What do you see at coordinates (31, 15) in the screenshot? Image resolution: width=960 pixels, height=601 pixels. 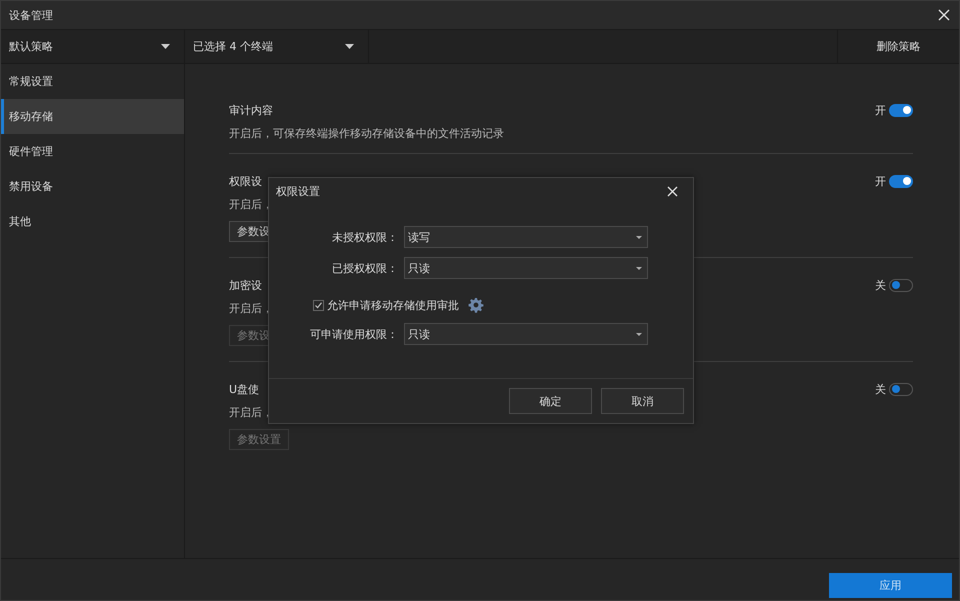 I see `window-title: 设备管理` at bounding box center [31, 15].